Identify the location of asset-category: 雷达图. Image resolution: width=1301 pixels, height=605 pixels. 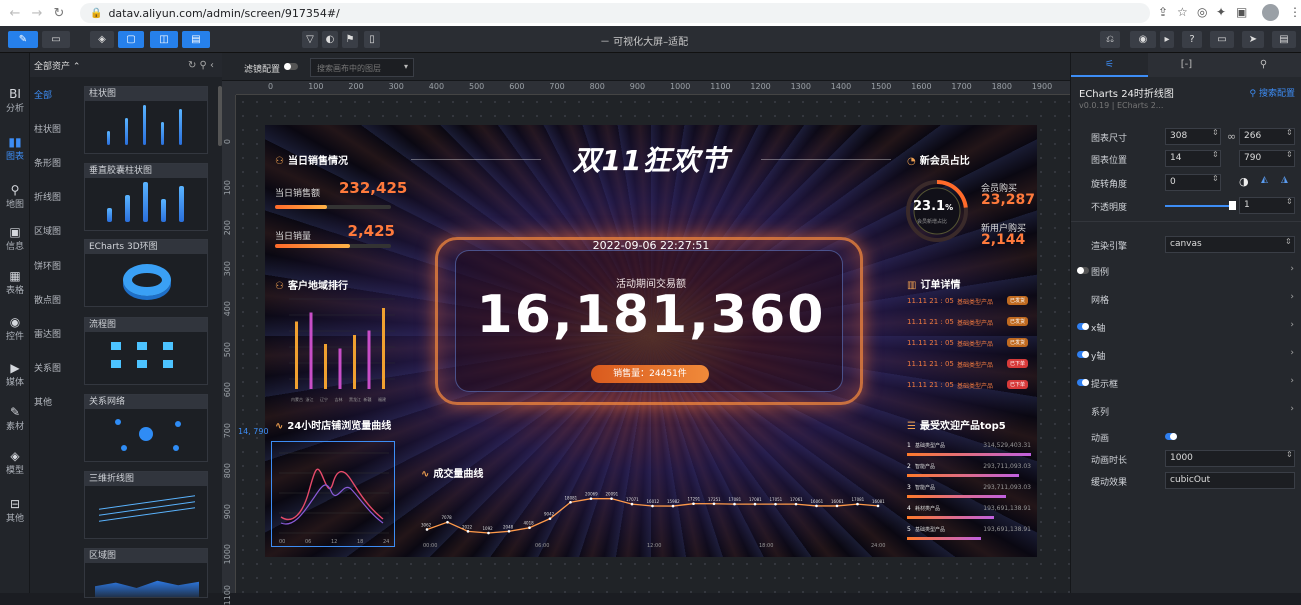
(47, 333).